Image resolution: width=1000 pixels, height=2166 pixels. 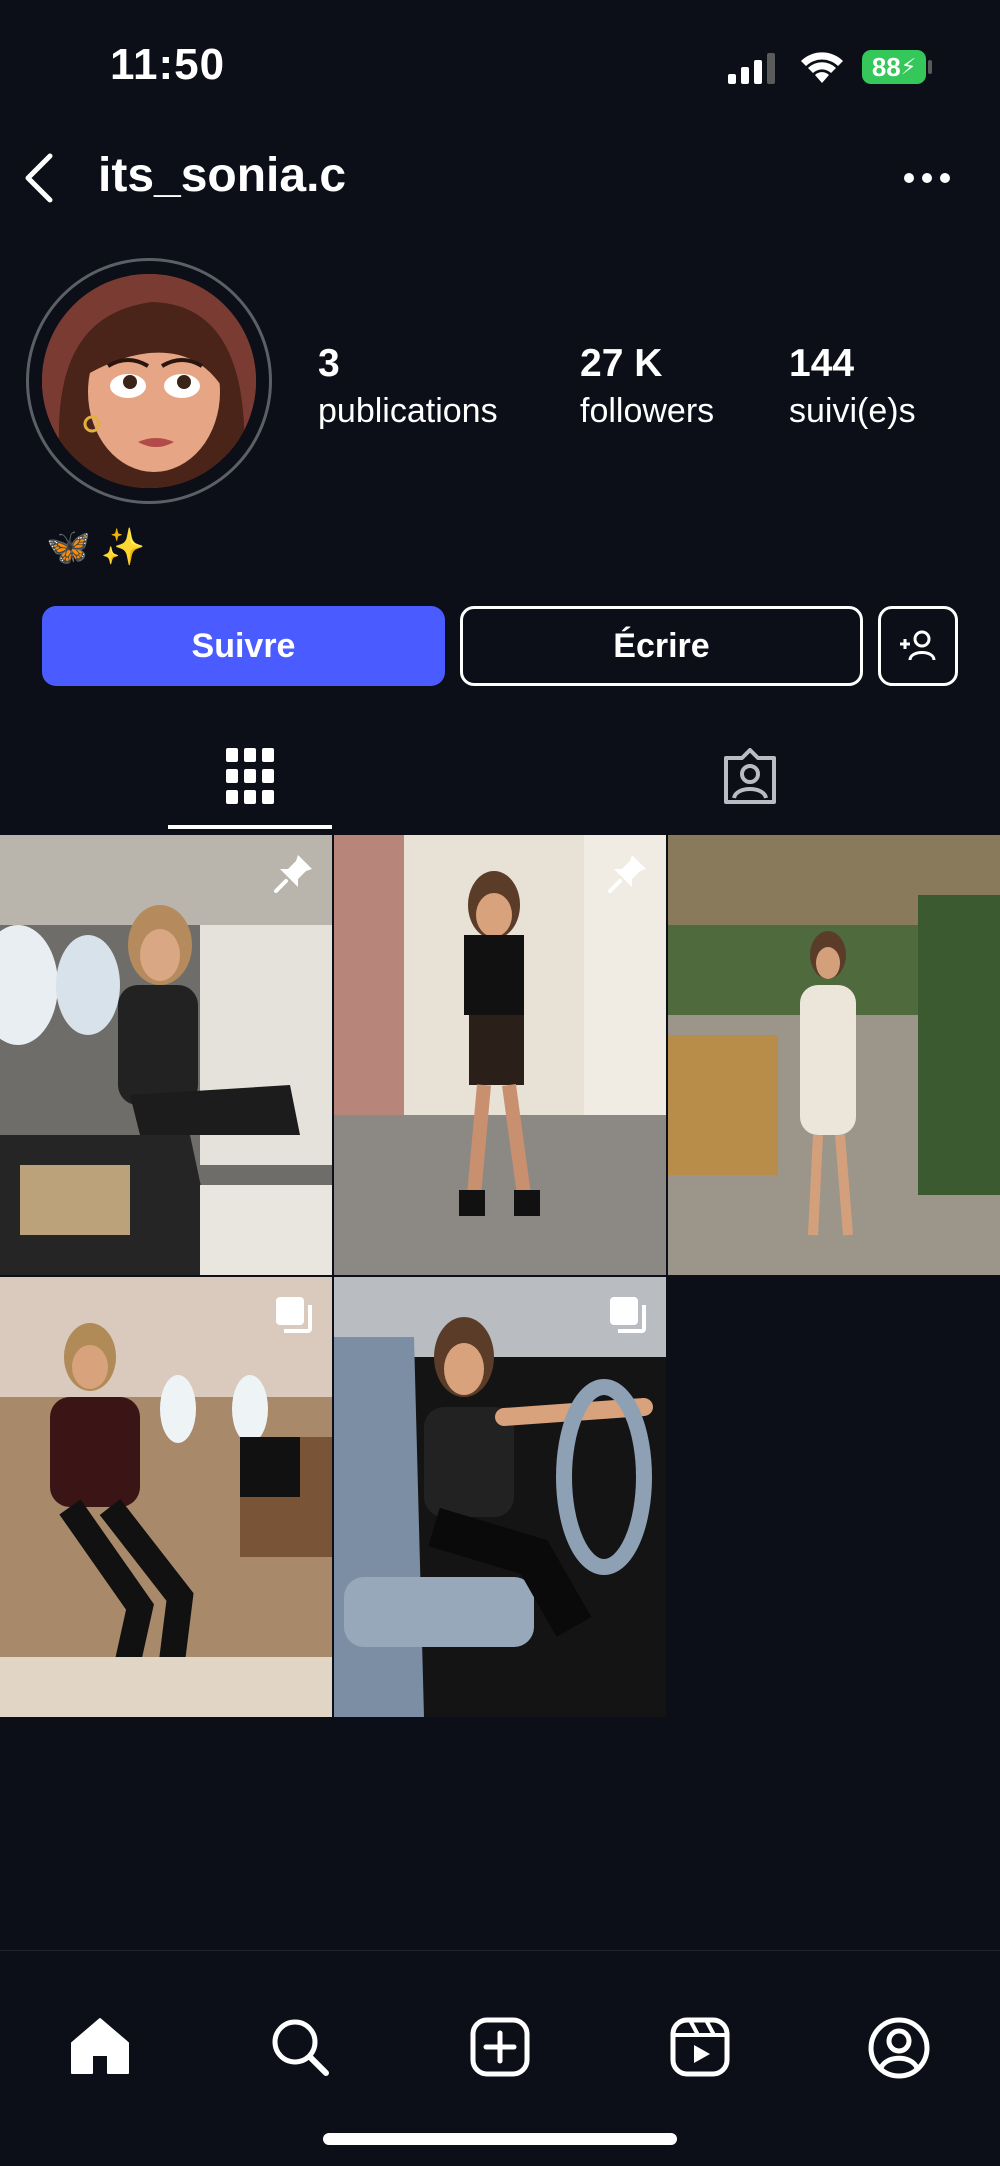 What do you see at coordinates (329, 363) in the screenshot?
I see `stat-publications-count: 3` at bounding box center [329, 363].